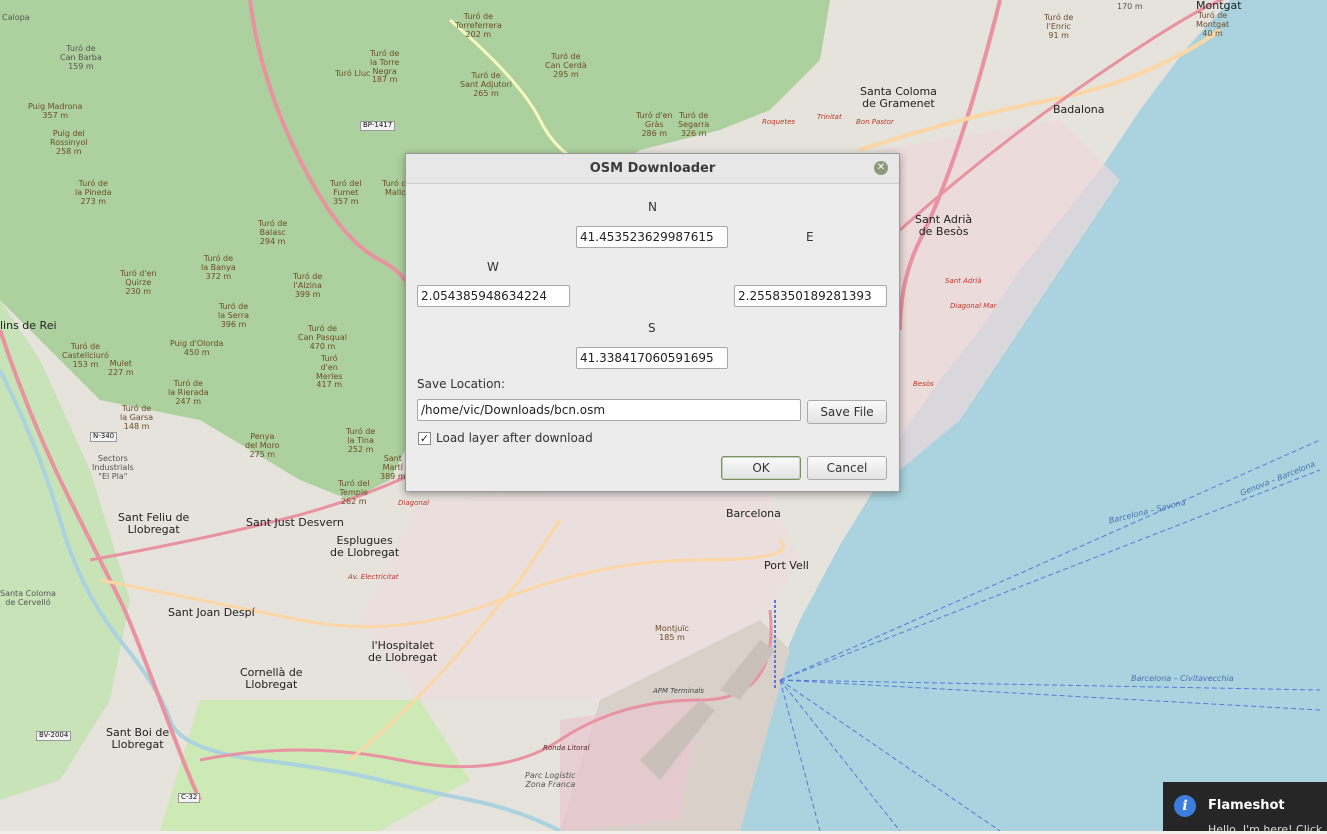 The height and width of the screenshot is (834, 1327). I want to click on map-label: Av. Electricitat, so click(373, 577).